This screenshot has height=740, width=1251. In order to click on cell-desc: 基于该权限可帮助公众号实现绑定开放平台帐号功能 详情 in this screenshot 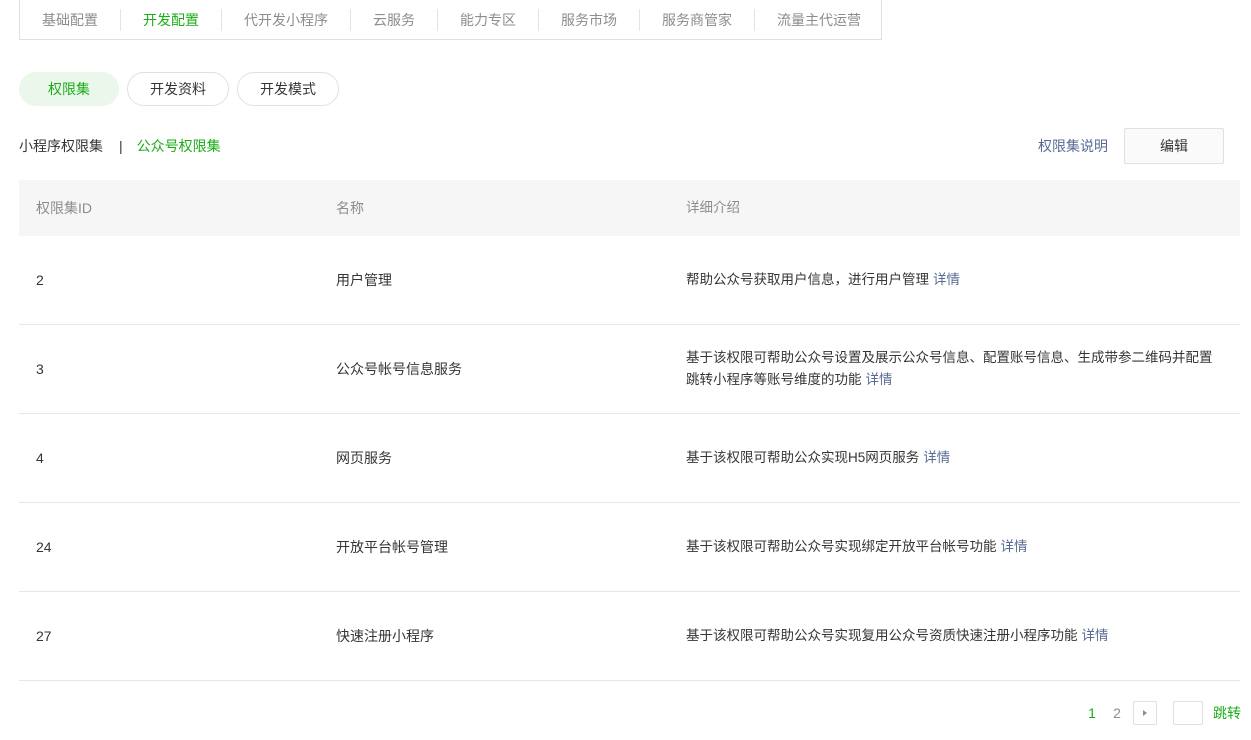, I will do `click(954, 547)`.